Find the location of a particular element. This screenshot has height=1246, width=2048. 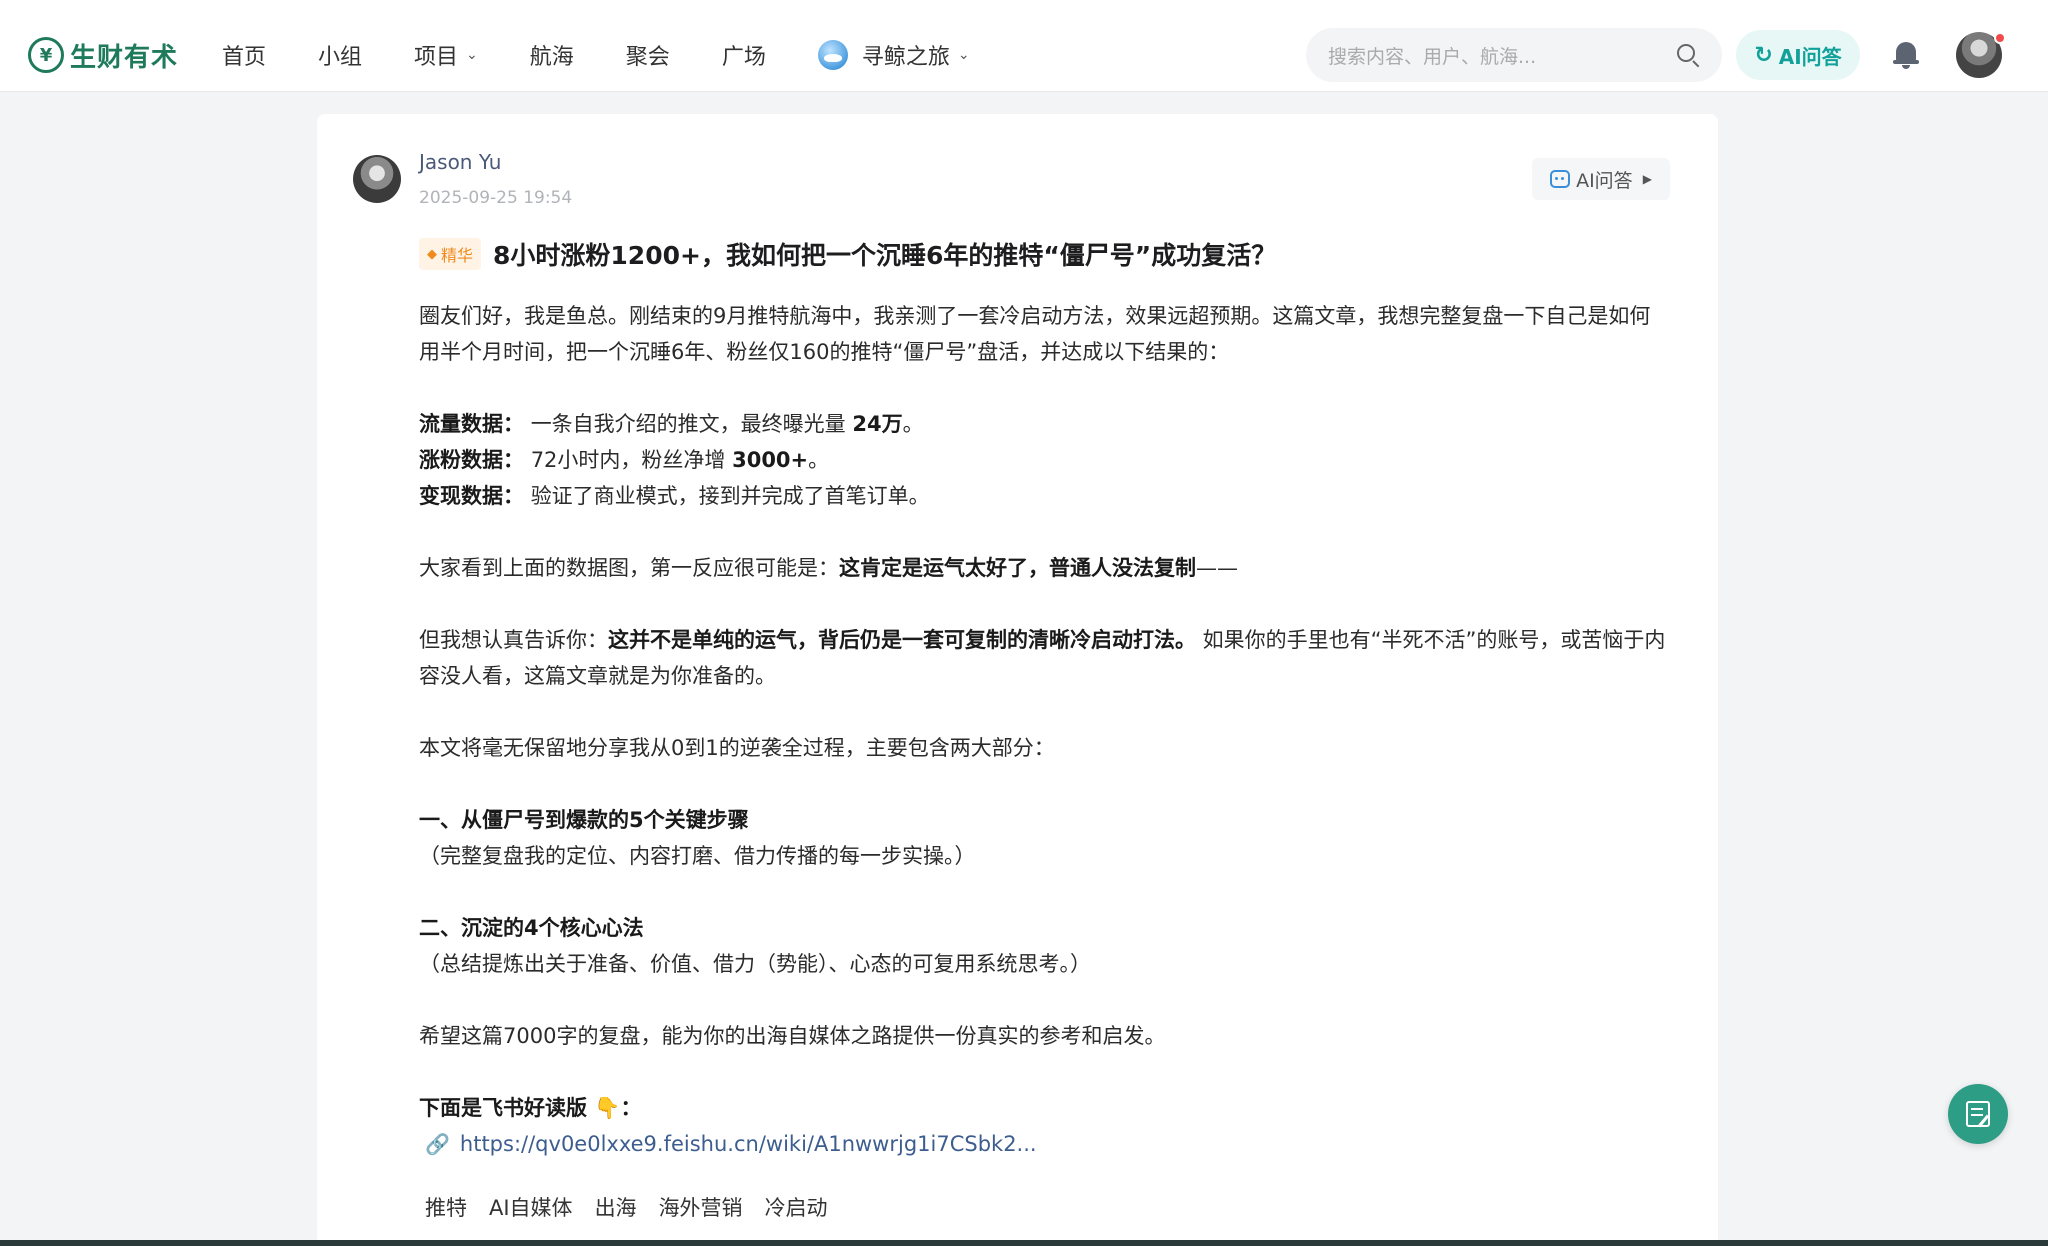

paragraph: 大家看到上面的数据图，第一反应很可能是：这肯定是运气太好了，普通人没法复制—— is located at coordinates (1044, 568).